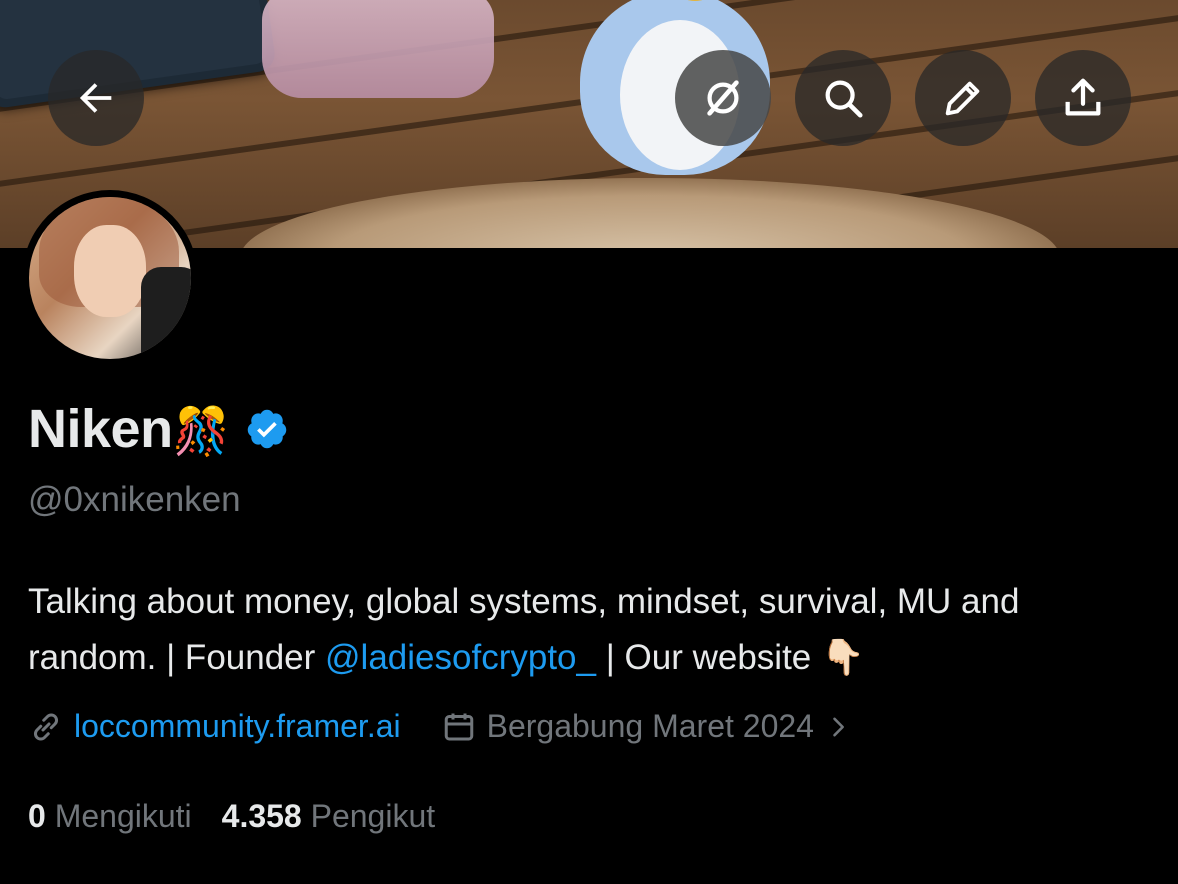  What do you see at coordinates (838, 726) in the screenshot?
I see `chevron-right-icon` at bounding box center [838, 726].